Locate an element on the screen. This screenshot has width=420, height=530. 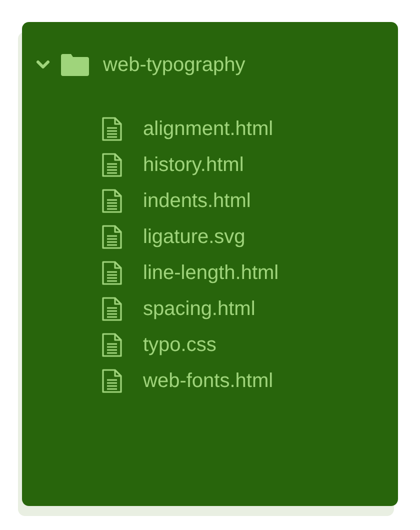
file-name: ligature.svg is located at coordinates (194, 237).